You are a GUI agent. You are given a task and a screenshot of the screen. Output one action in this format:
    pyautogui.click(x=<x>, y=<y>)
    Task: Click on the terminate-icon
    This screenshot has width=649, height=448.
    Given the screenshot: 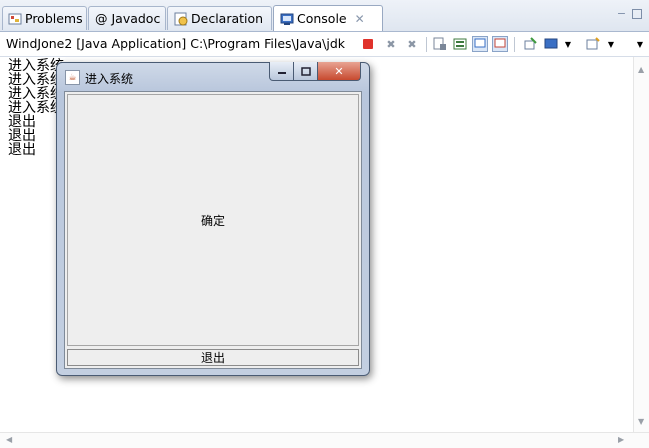 What is the action you would take?
    pyautogui.click(x=368, y=44)
    